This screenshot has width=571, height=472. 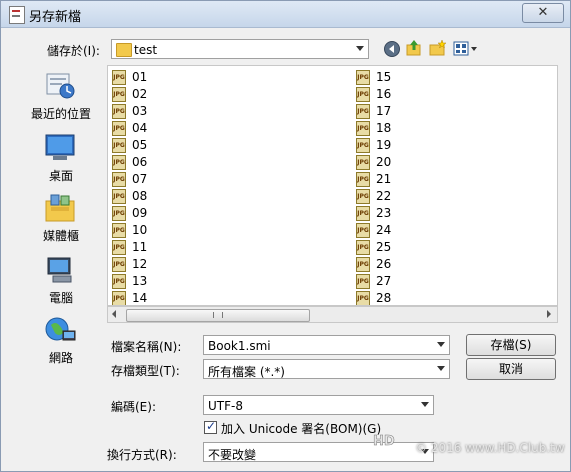 What do you see at coordinates (124, 50) in the screenshot?
I see `folder-icon` at bounding box center [124, 50].